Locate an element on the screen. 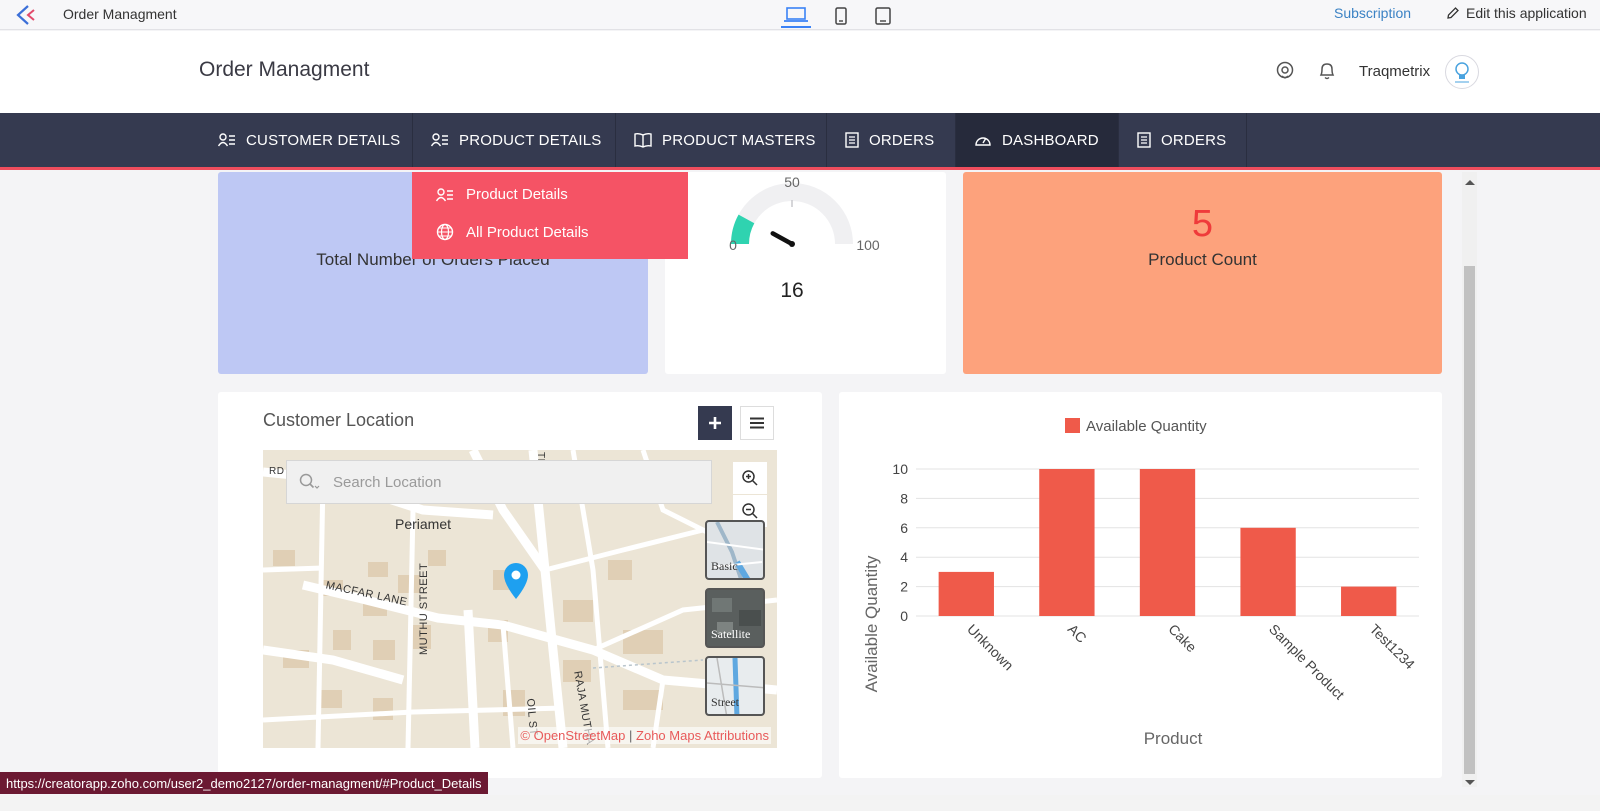 The width and height of the screenshot is (1600, 811). product-count-card: 5 Product Count is located at coordinates (1202, 273).